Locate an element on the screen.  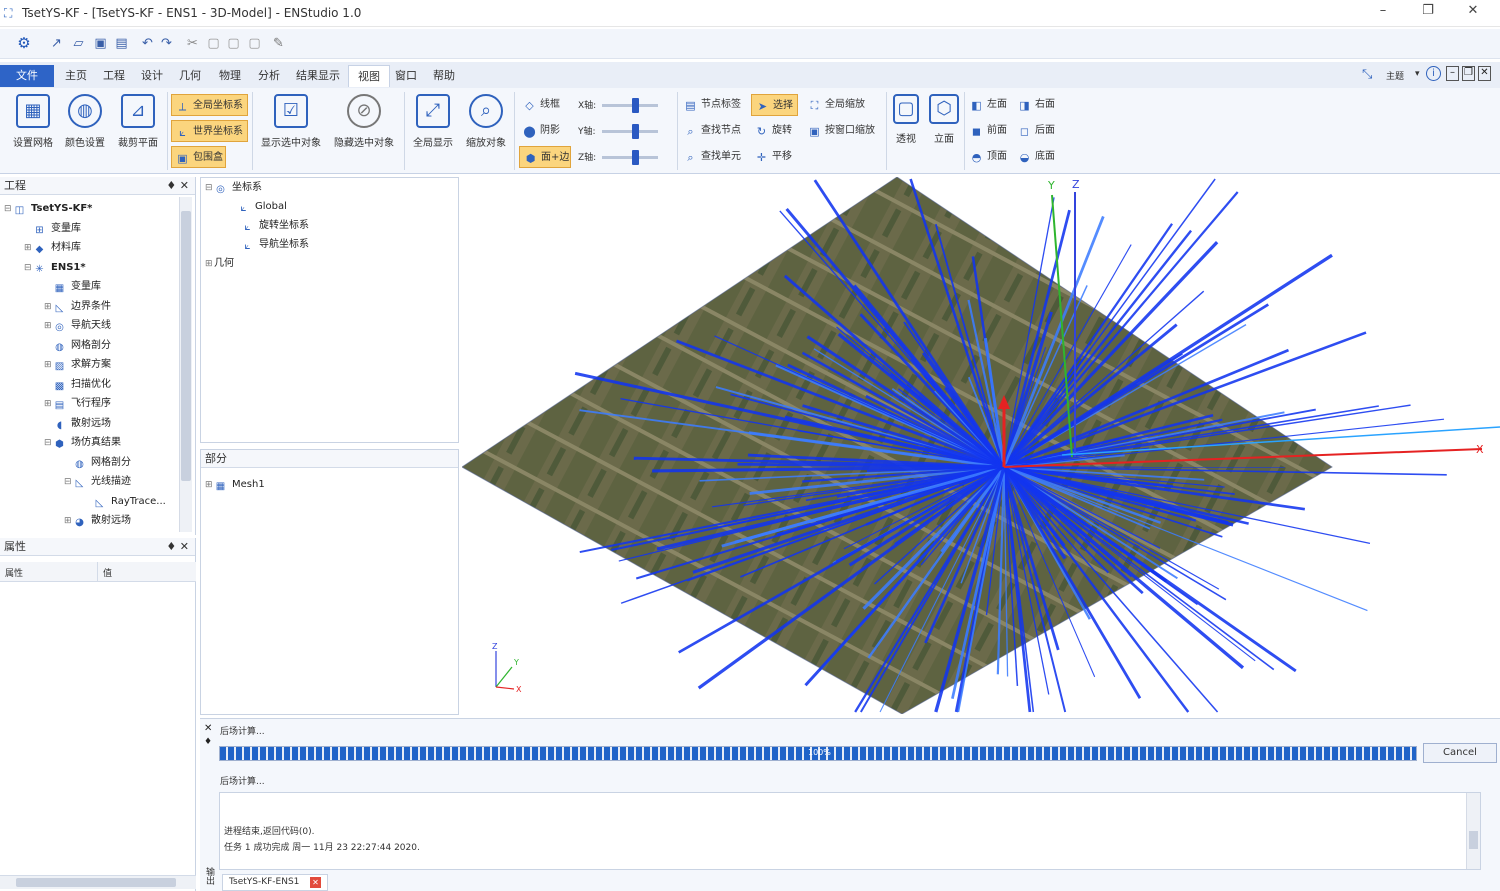
paste-icon: ▢ is located at coordinates (233, 43).